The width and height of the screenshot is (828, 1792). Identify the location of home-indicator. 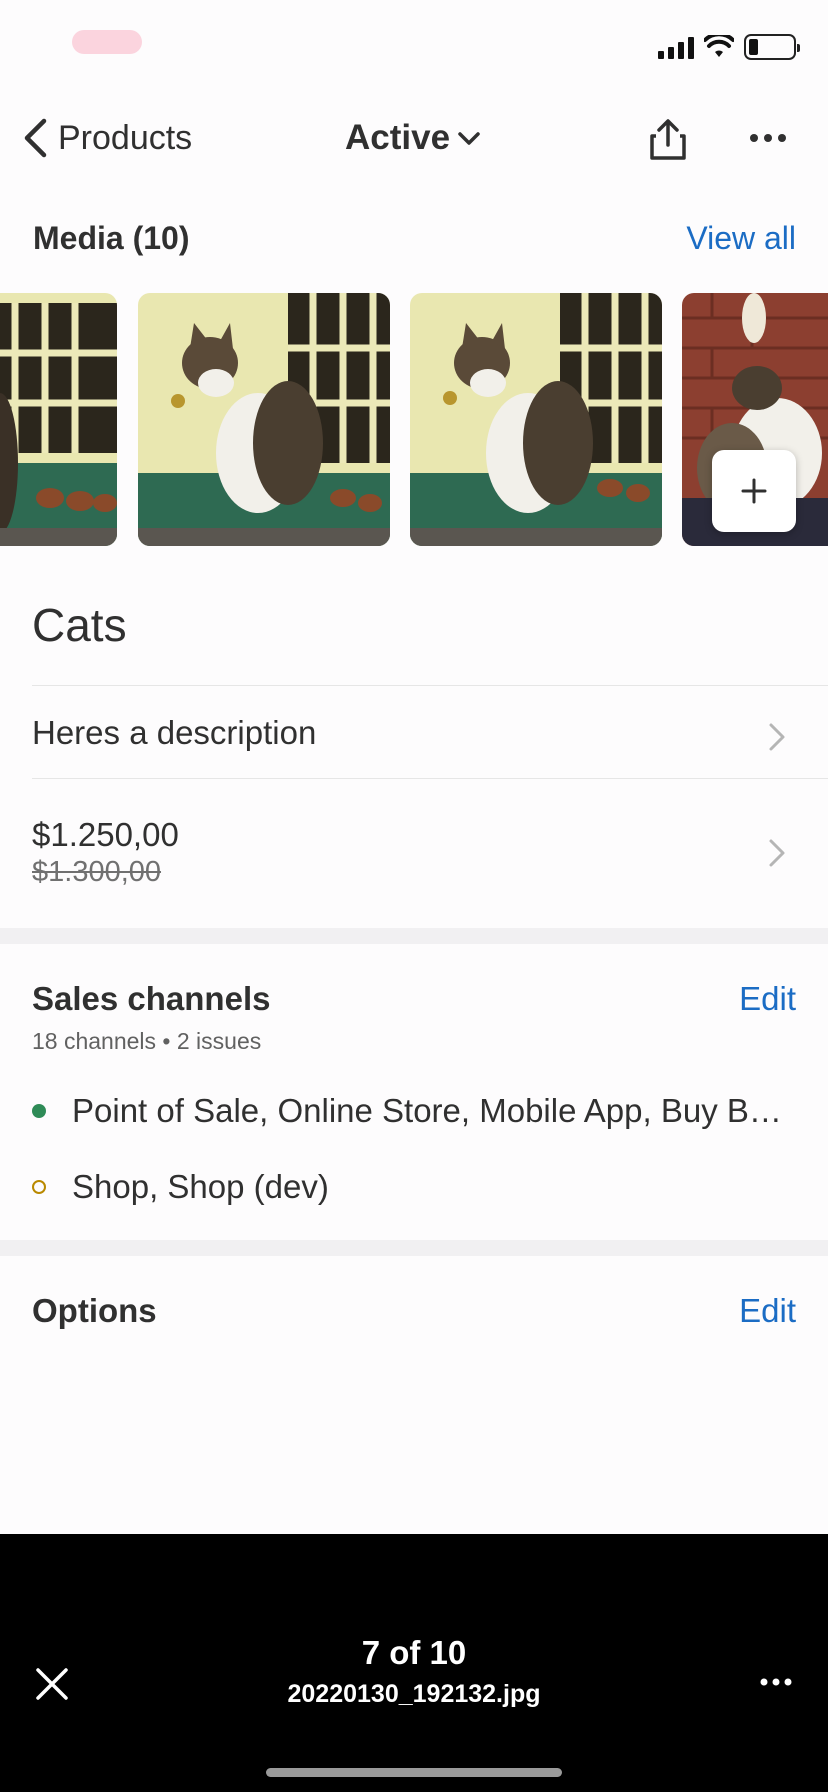
(414, 1772).